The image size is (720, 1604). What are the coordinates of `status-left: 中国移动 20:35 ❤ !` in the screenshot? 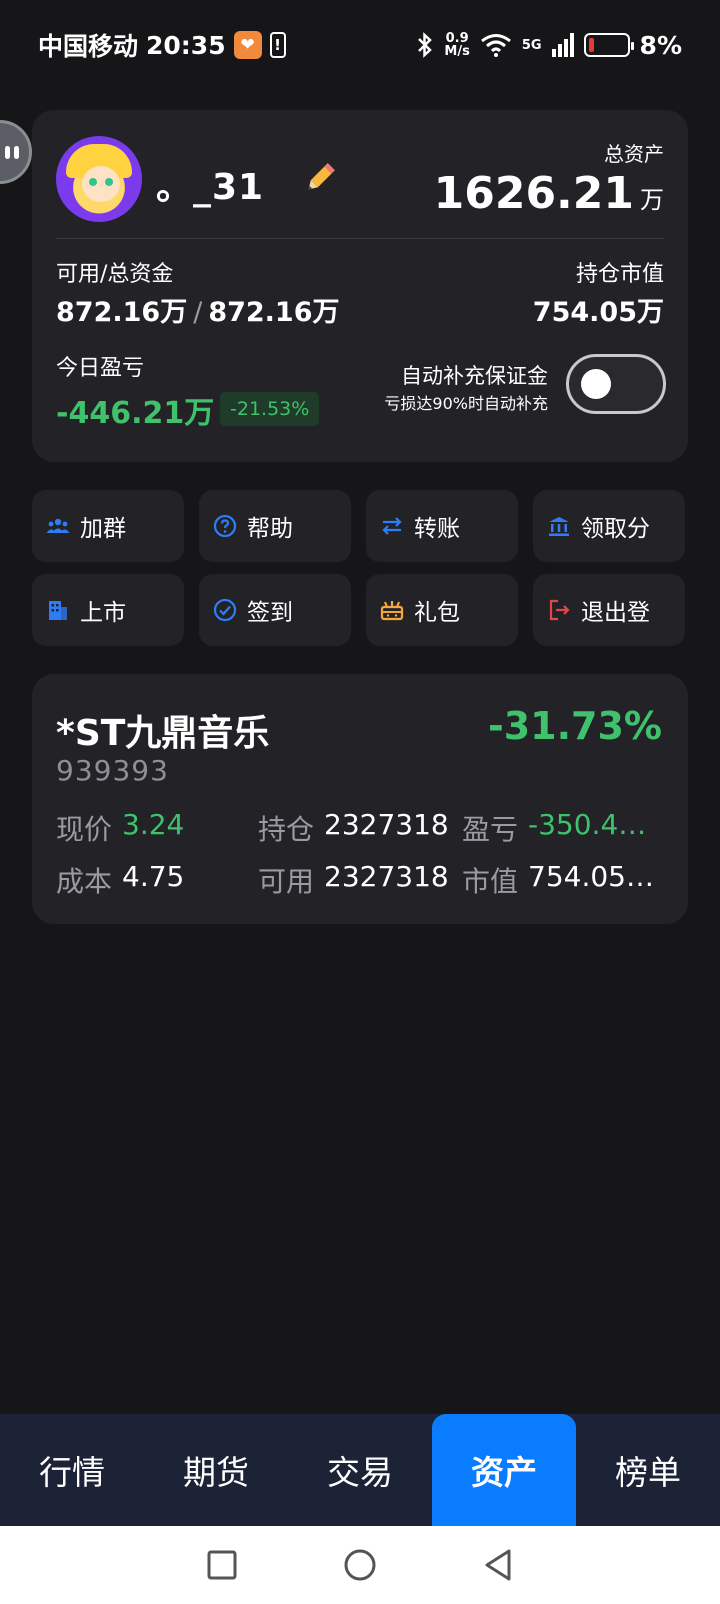 It's located at (162, 45).